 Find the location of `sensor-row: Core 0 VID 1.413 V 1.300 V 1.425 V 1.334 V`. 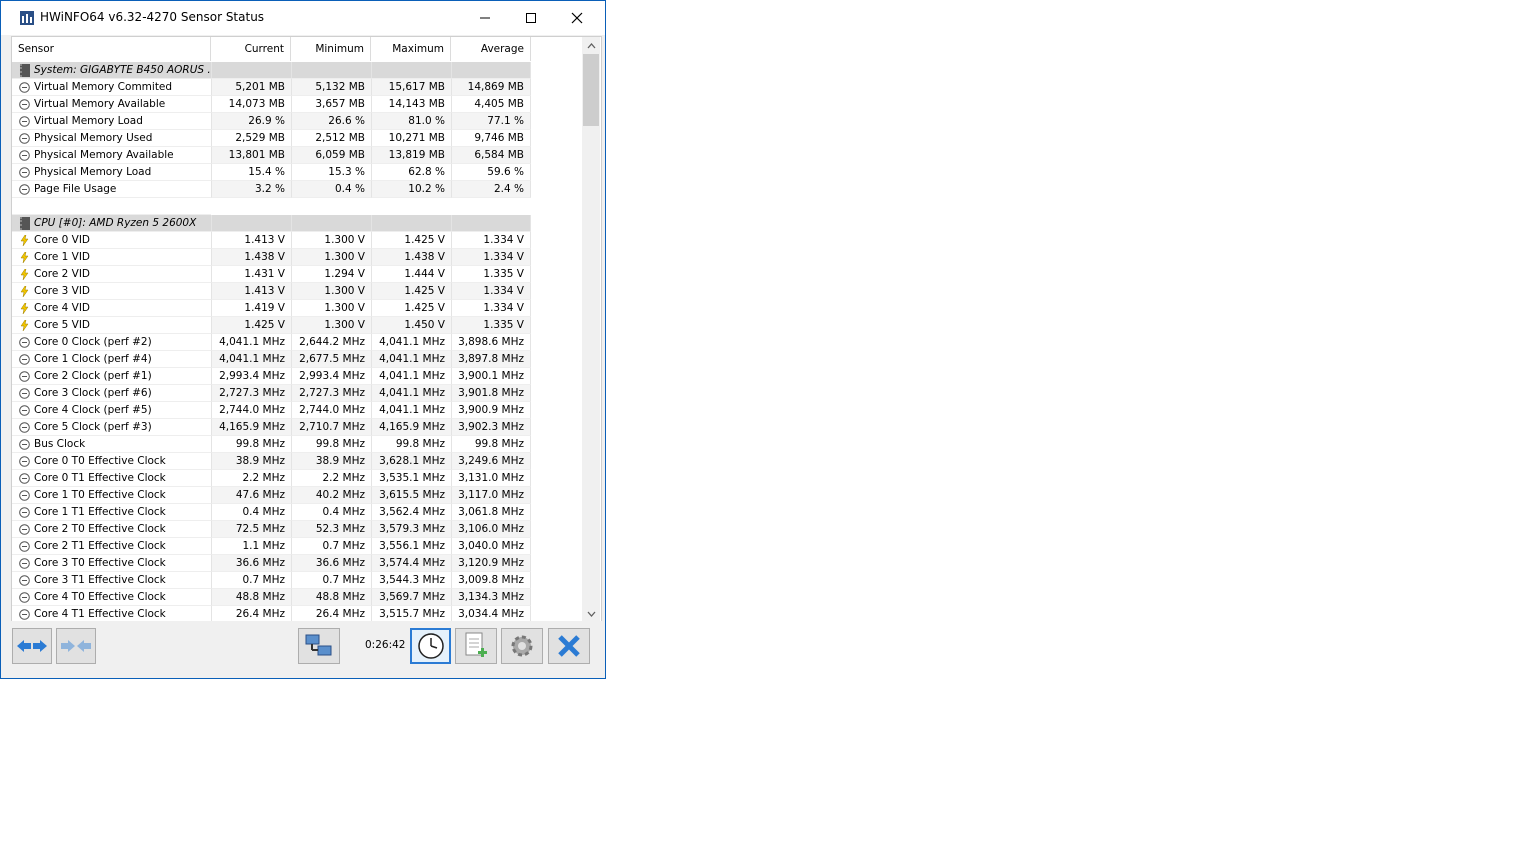

sensor-row: Core 0 VID 1.413 V 1.300 V 1.425 V 1.334 V is located at coordinates (297, 240).